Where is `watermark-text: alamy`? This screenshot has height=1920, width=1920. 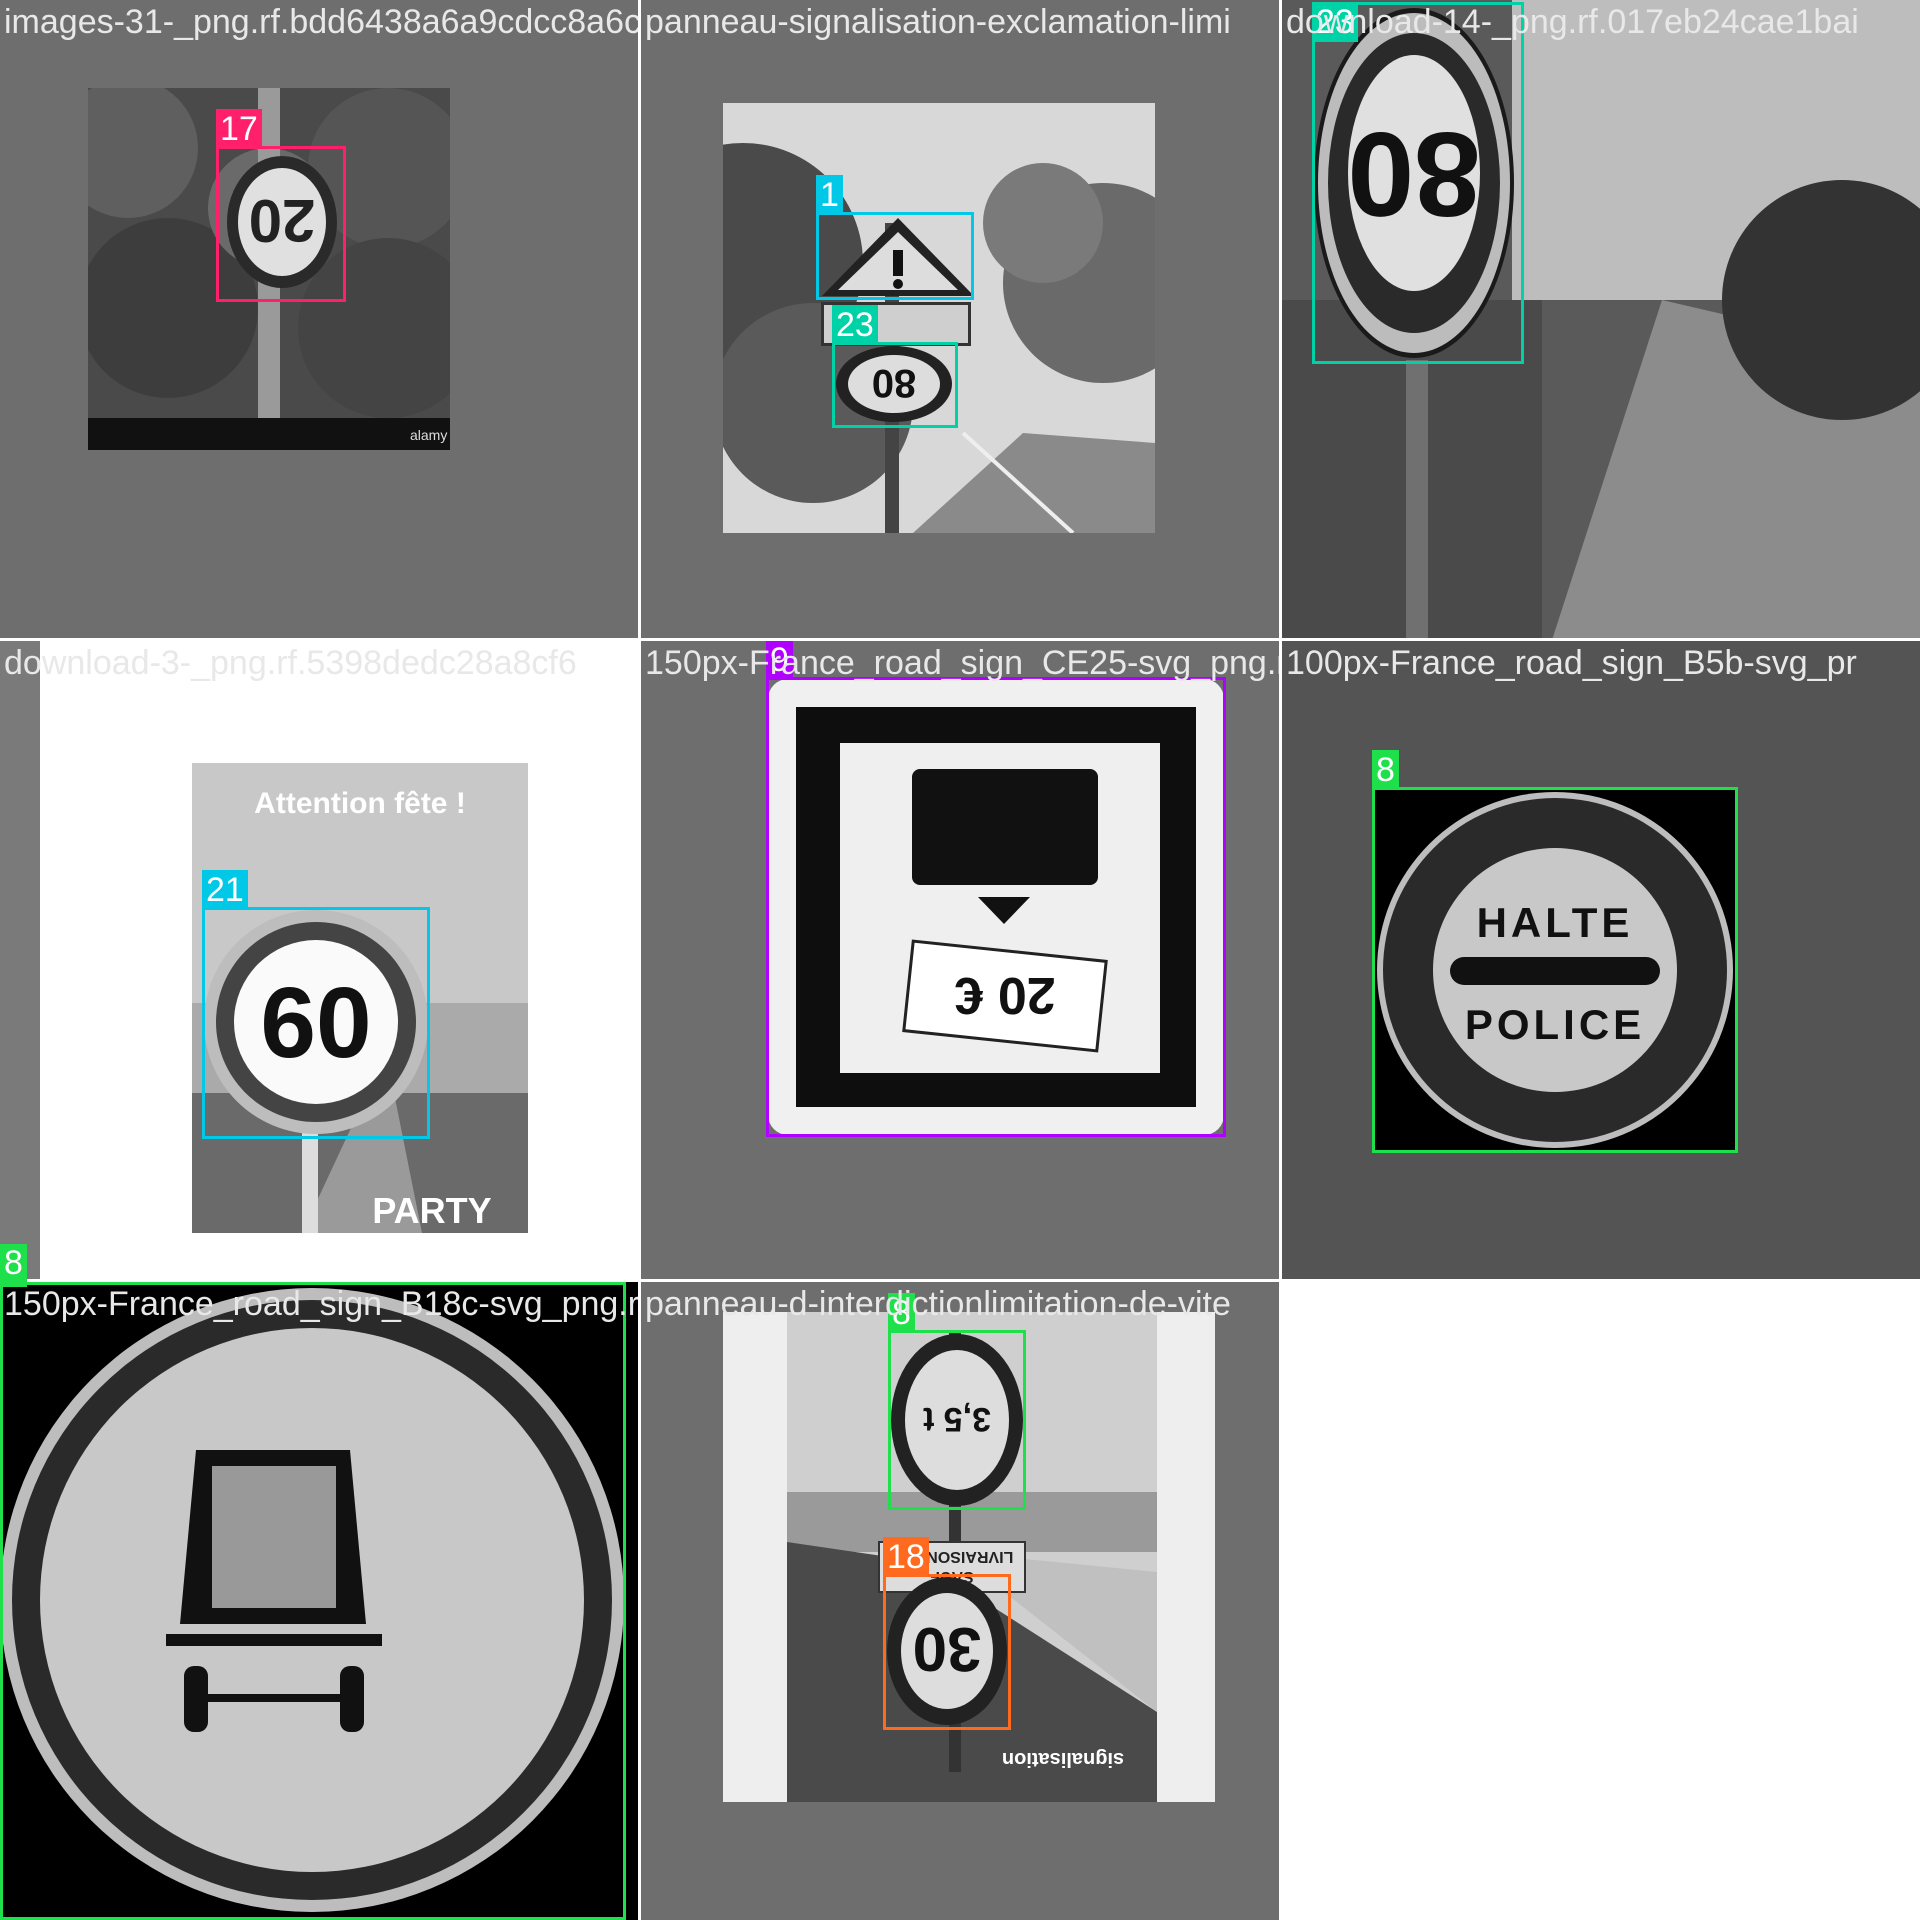 watermark-text: alamy is located at coordinates (428, 435).